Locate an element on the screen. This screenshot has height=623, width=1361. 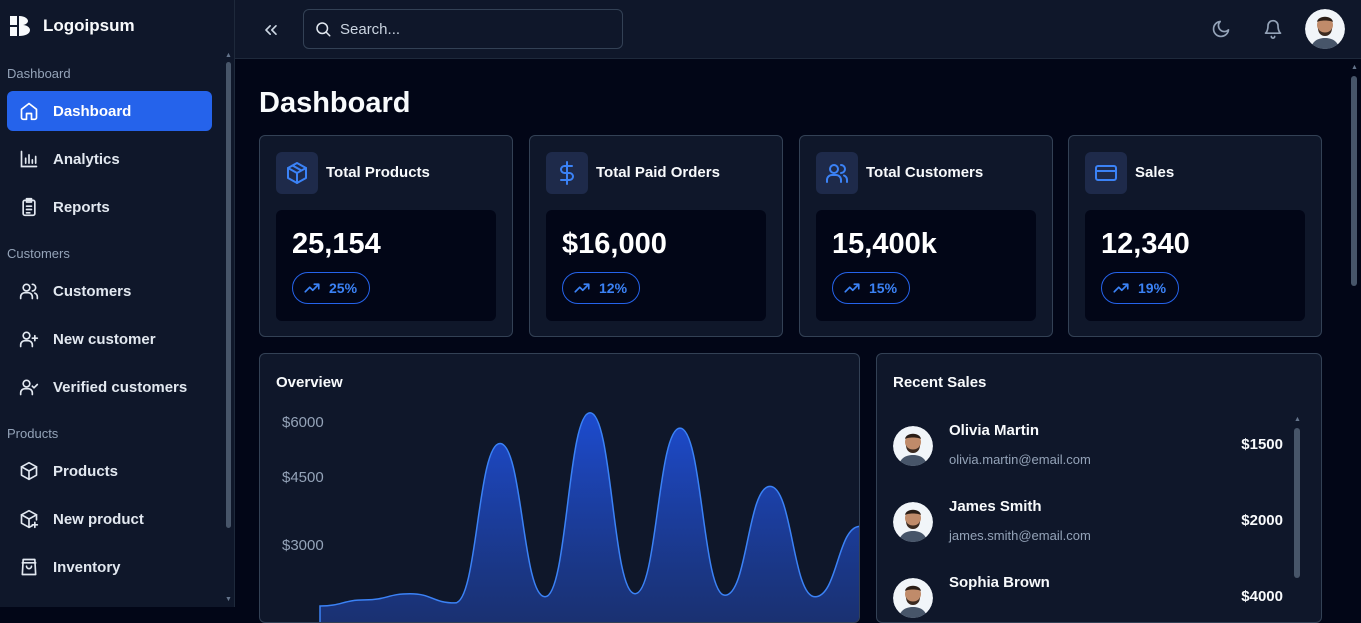
trend-badge: 19% is located at coordinates (1140, 288).